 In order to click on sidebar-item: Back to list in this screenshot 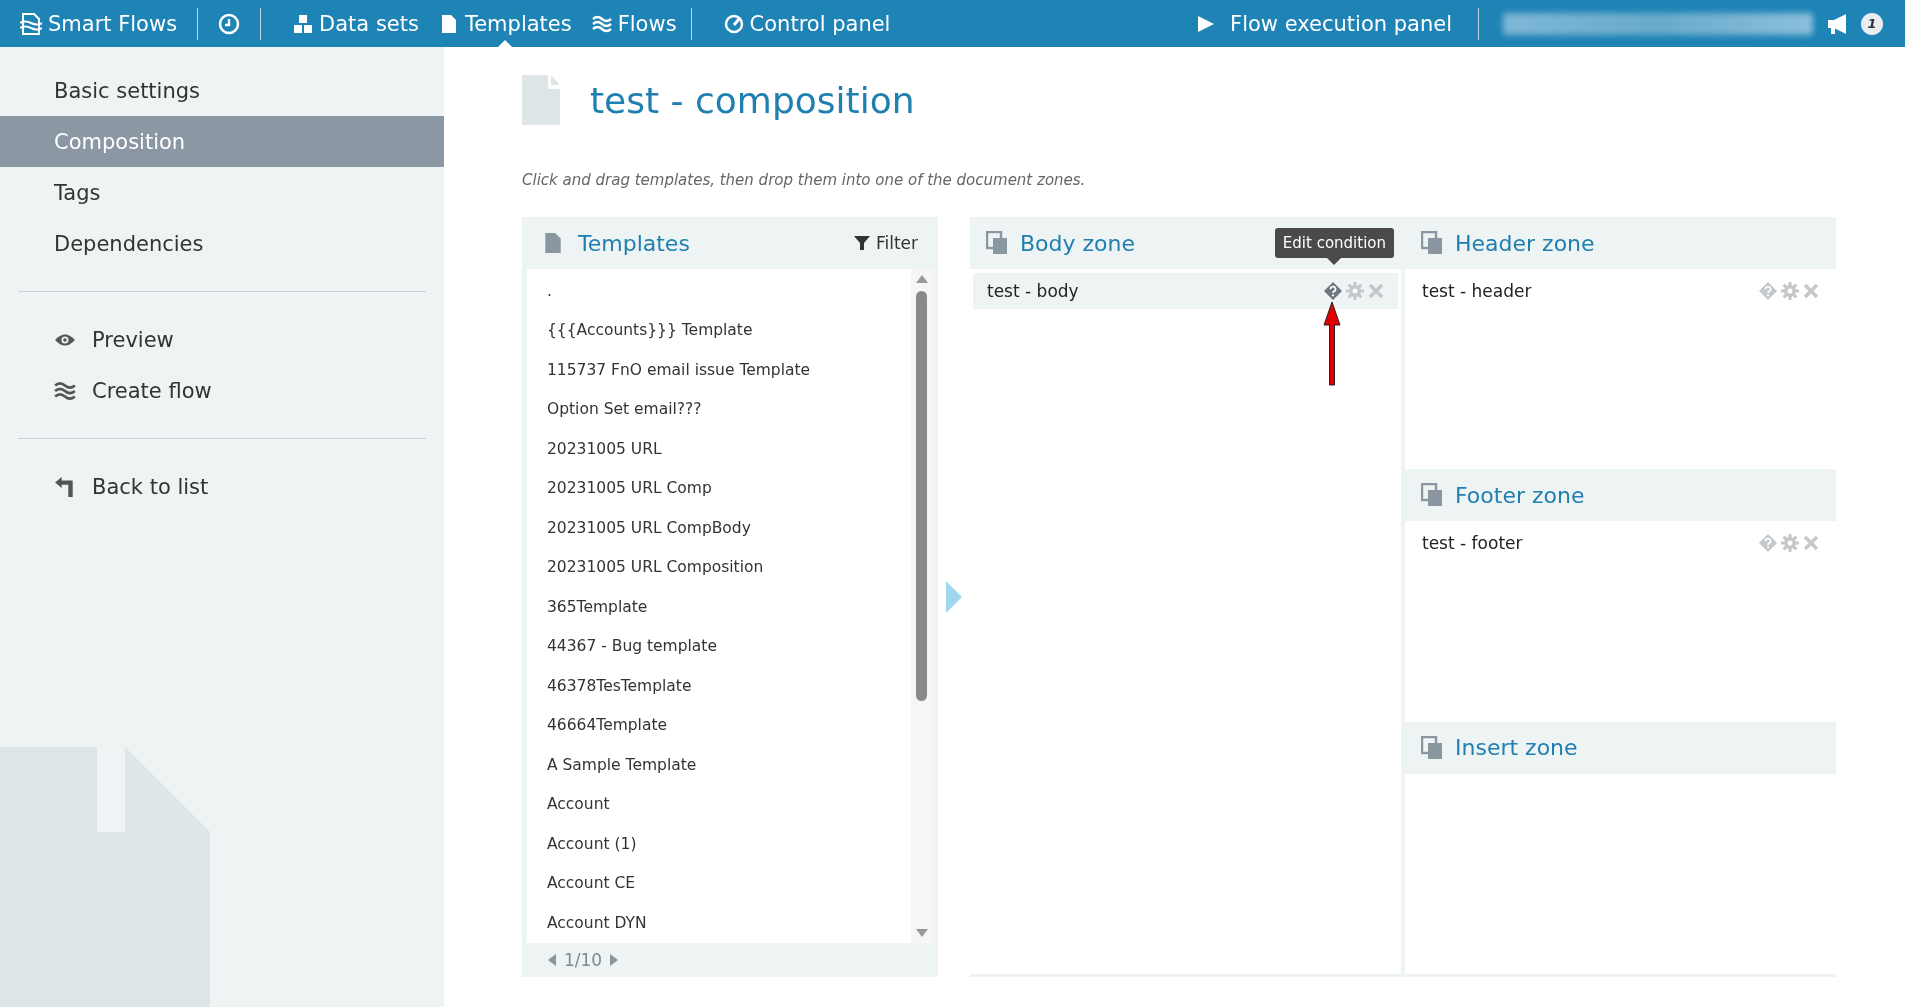, I will do `click(222, 486)`.